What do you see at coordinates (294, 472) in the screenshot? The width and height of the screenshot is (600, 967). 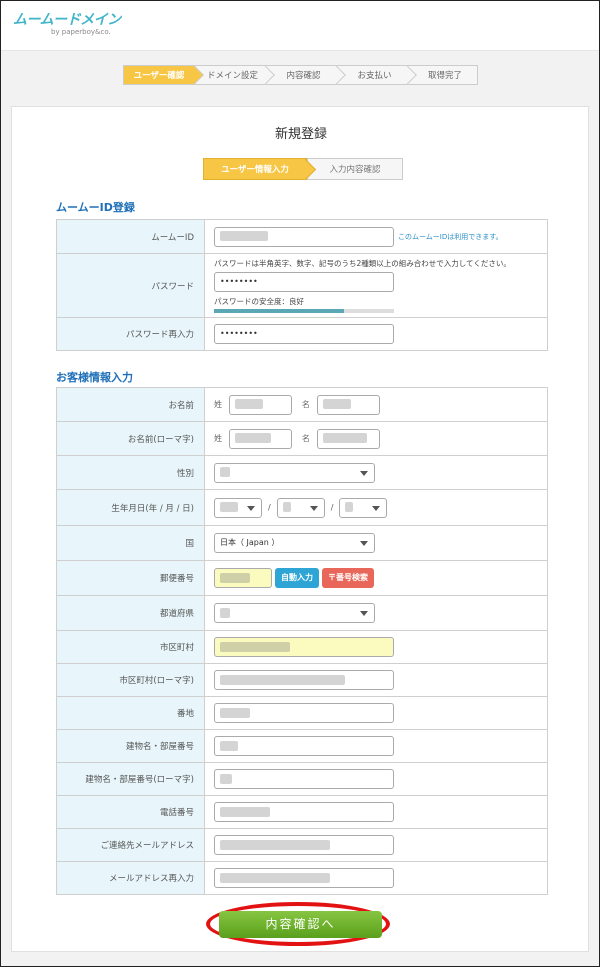 I see `gender-select` at bounding box center [294, 472].